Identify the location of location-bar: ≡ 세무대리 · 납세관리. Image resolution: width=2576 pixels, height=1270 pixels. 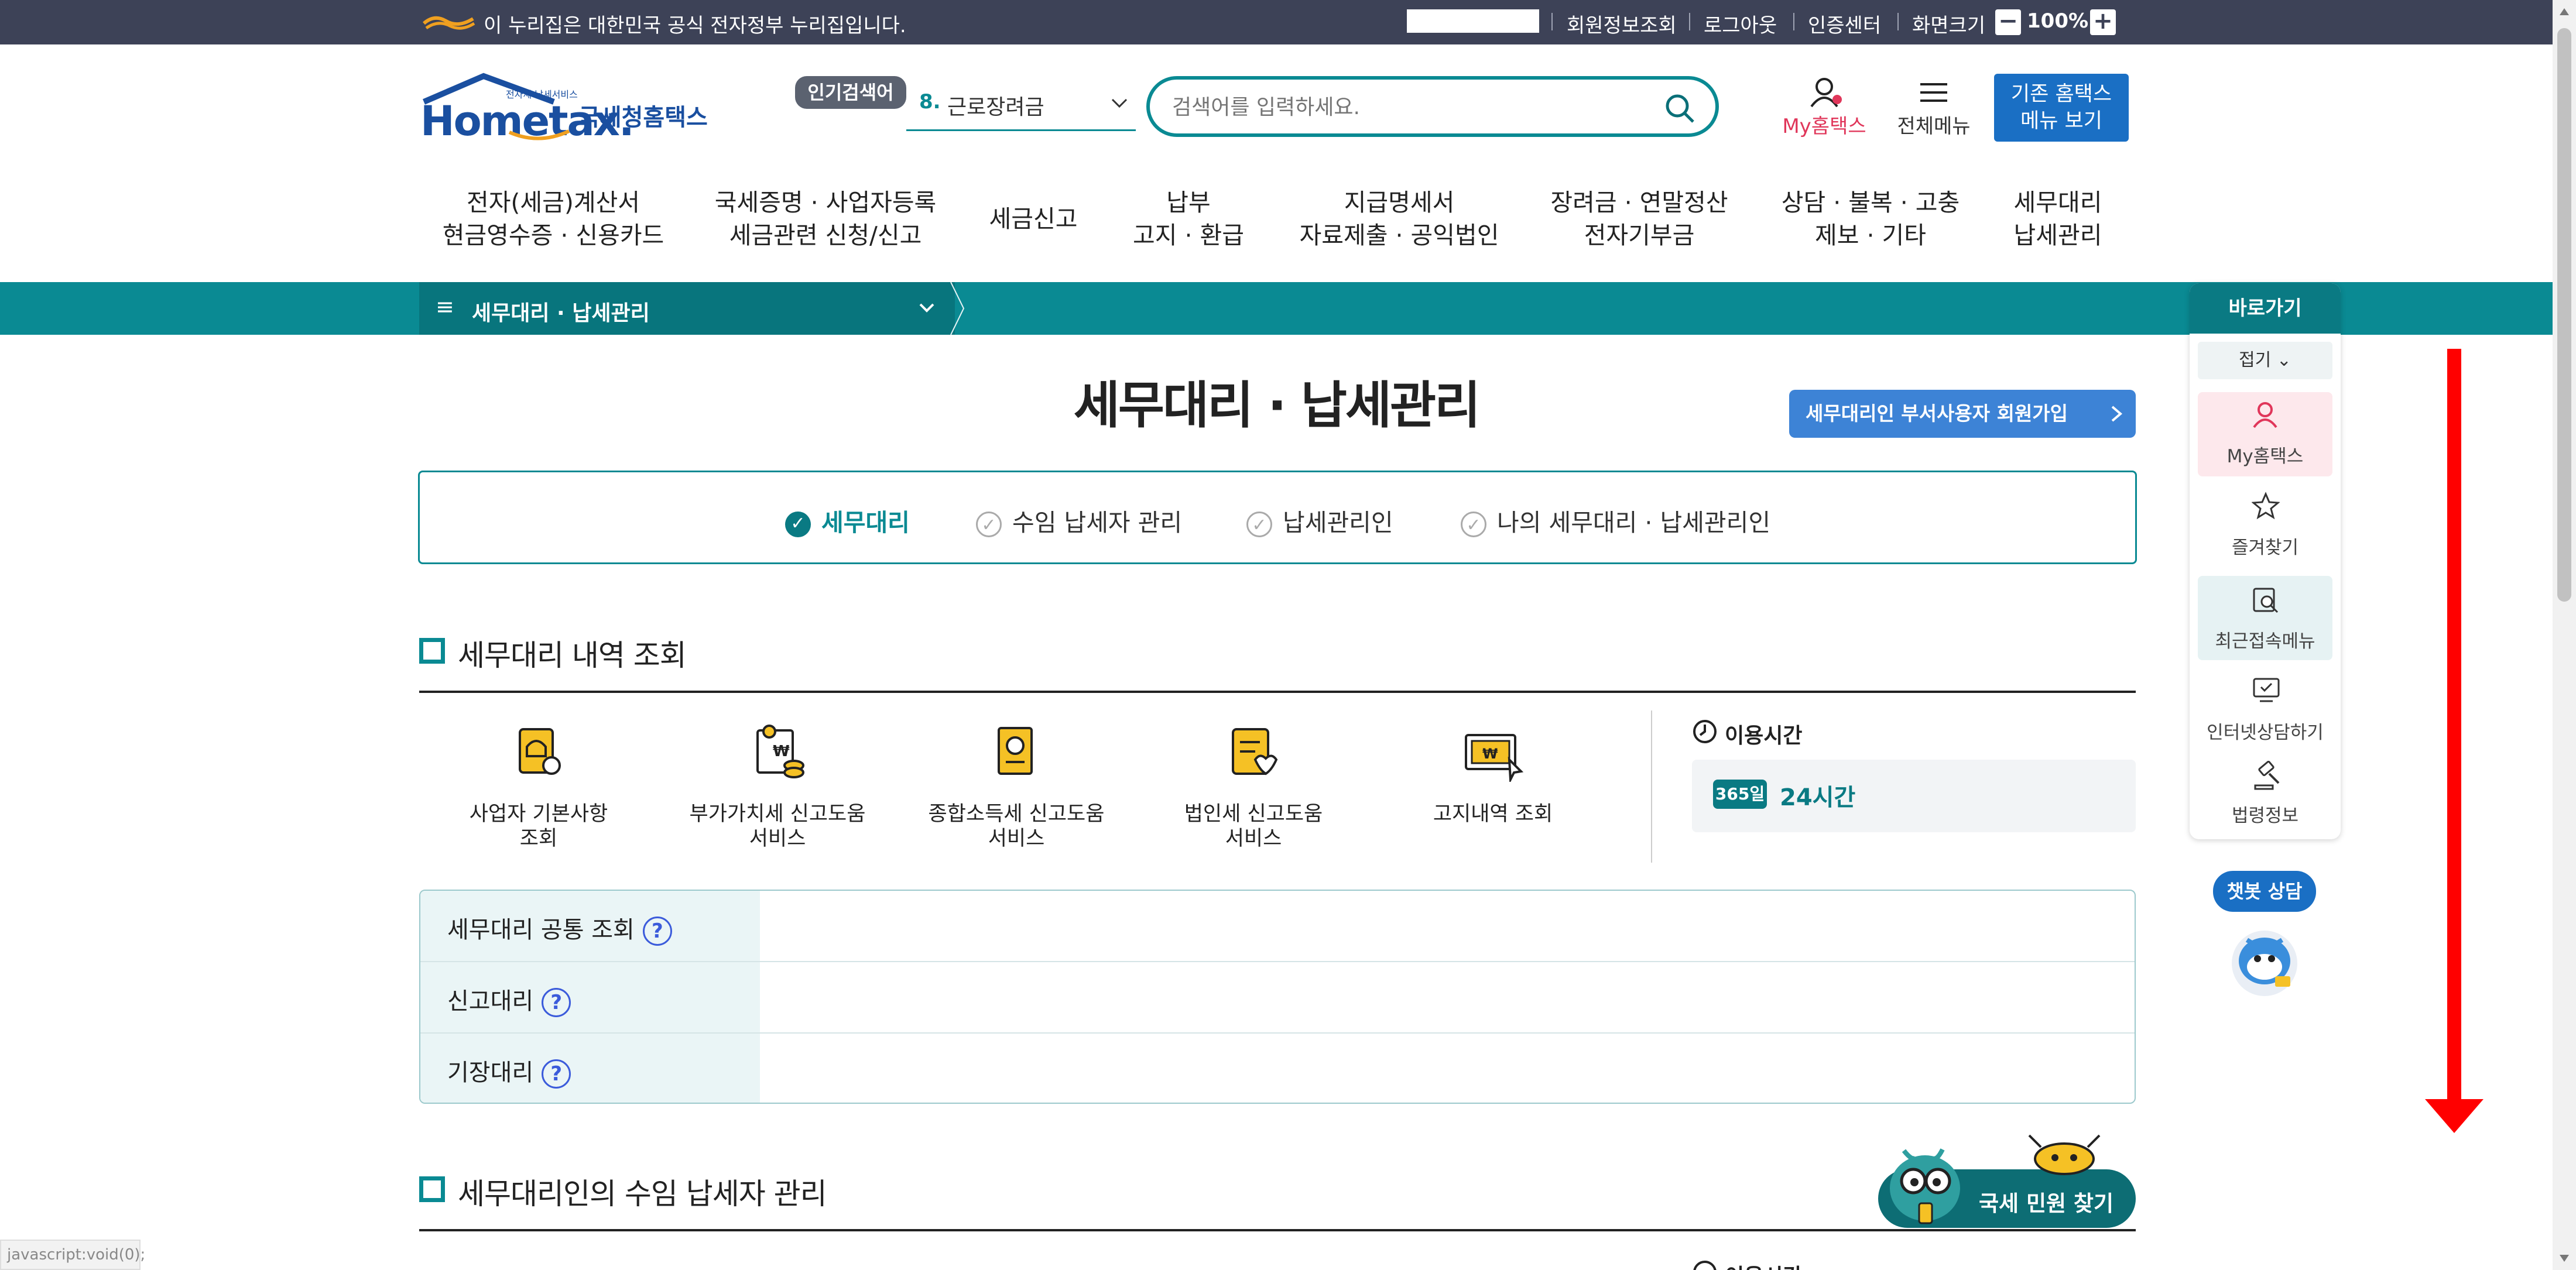
(1276, 308).